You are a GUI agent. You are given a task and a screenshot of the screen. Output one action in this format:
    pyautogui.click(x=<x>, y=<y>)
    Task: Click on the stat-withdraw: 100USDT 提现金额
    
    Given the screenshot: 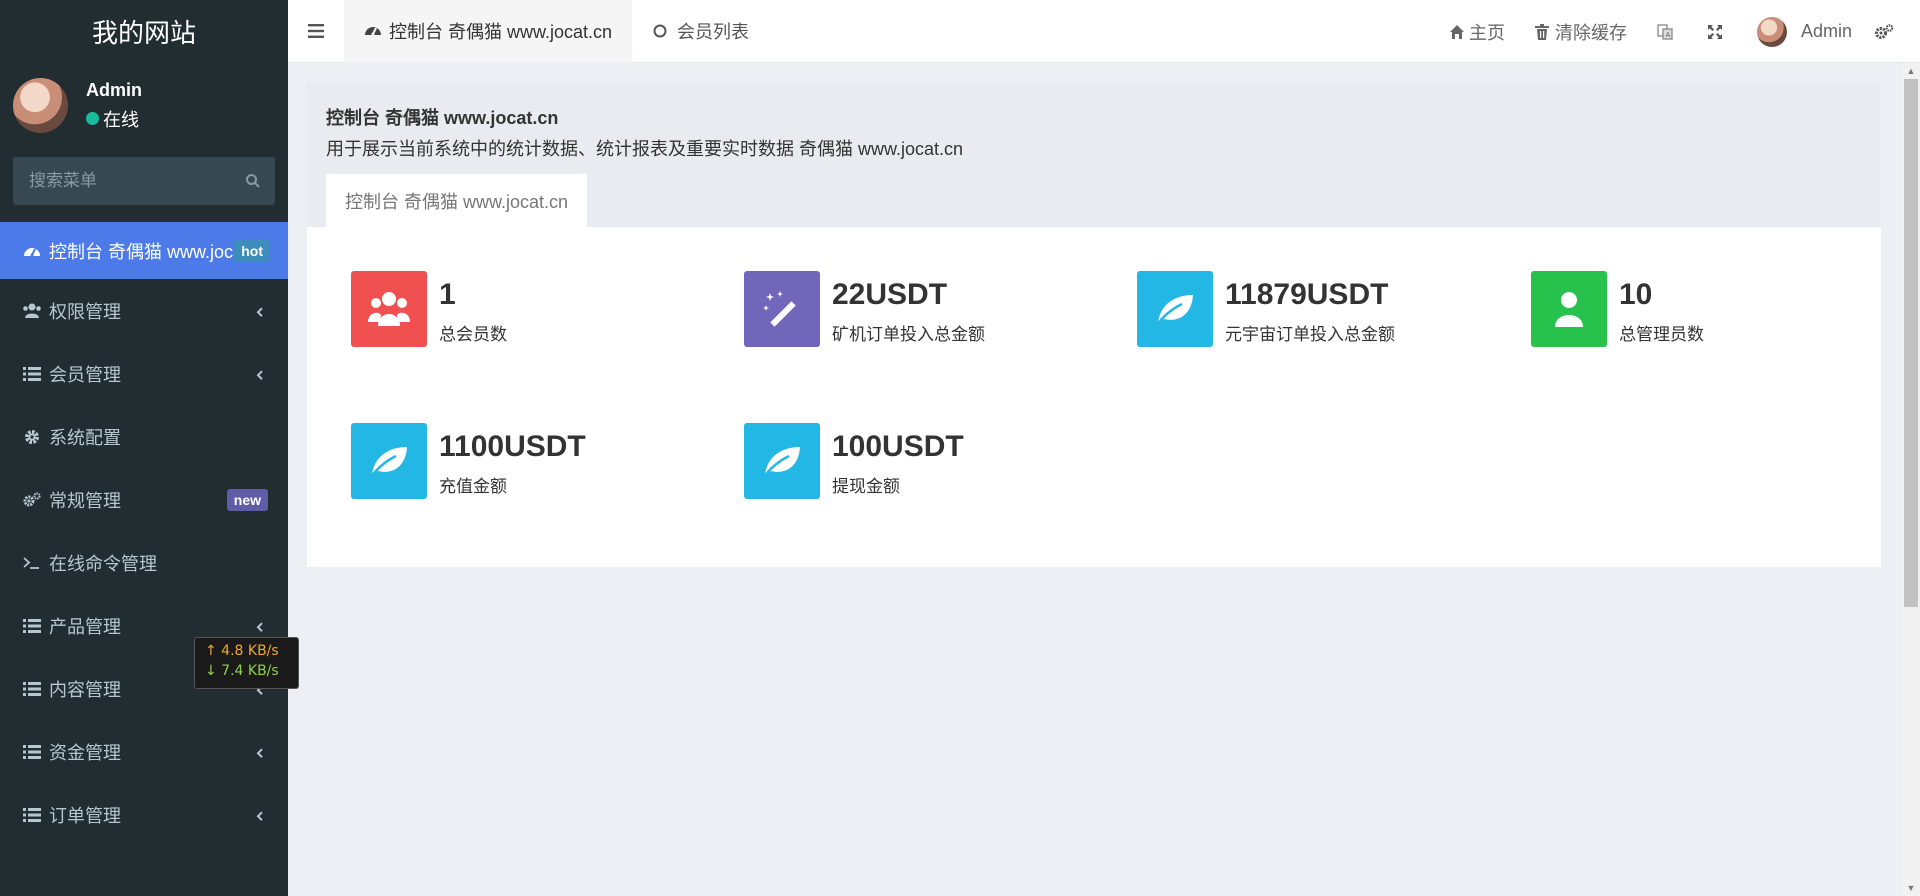 What is the action you would take?
    pyautogui.click(x=854, y=461)
    